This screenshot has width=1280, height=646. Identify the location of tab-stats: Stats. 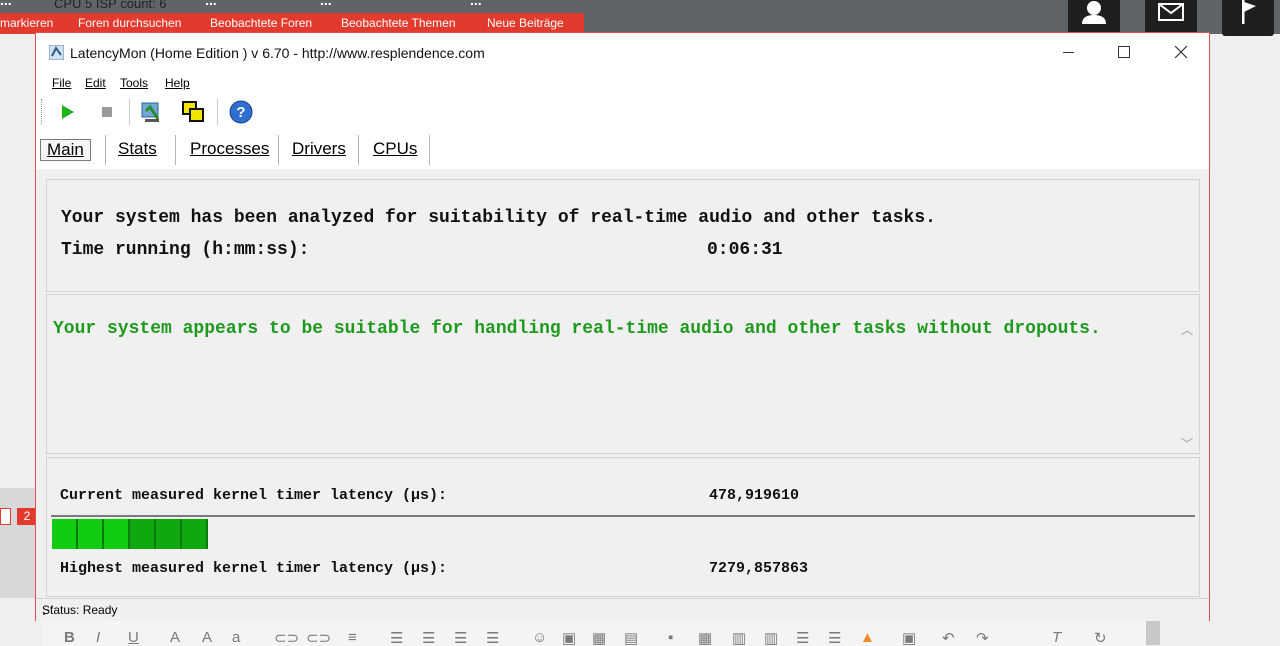
(137, 149).